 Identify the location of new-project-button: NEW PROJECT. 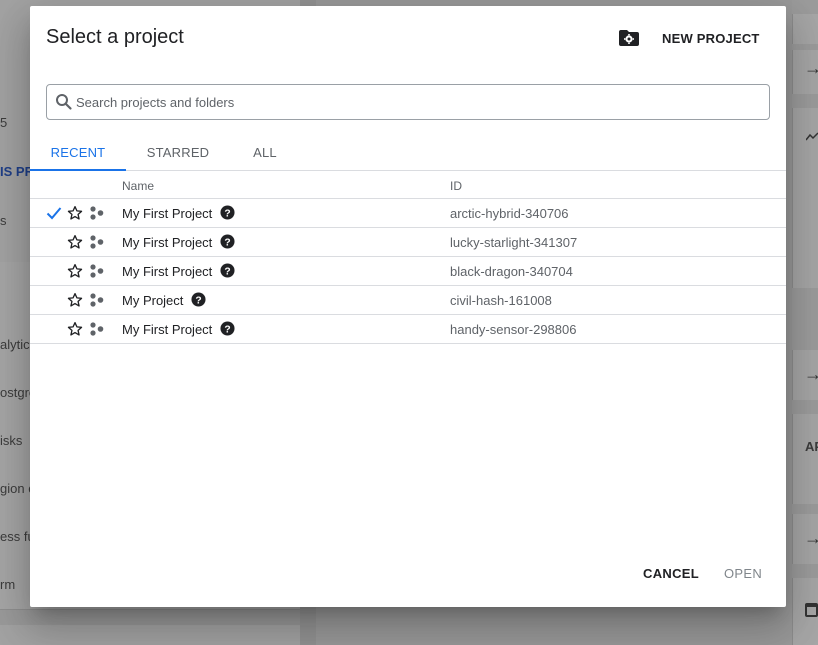
(689, 38).